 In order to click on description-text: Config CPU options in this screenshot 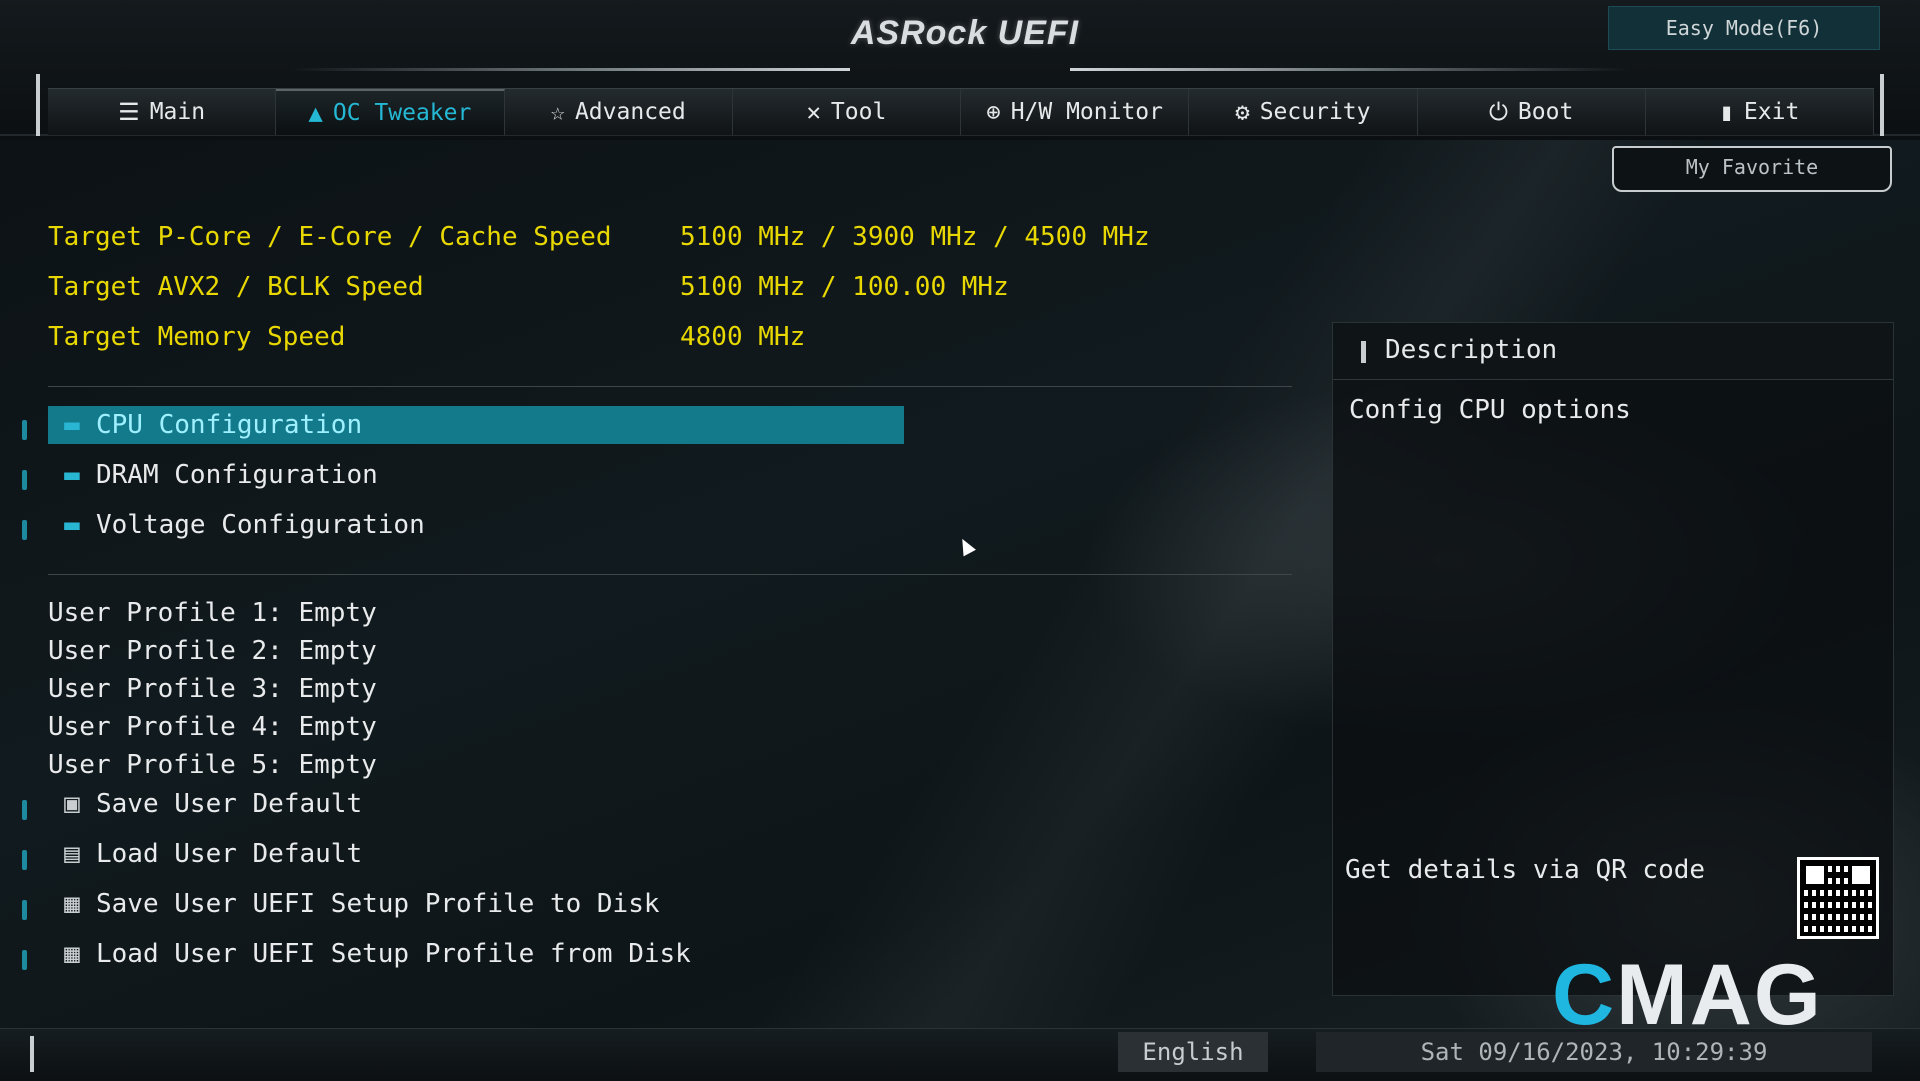, I will do `click(1490, 410)`.